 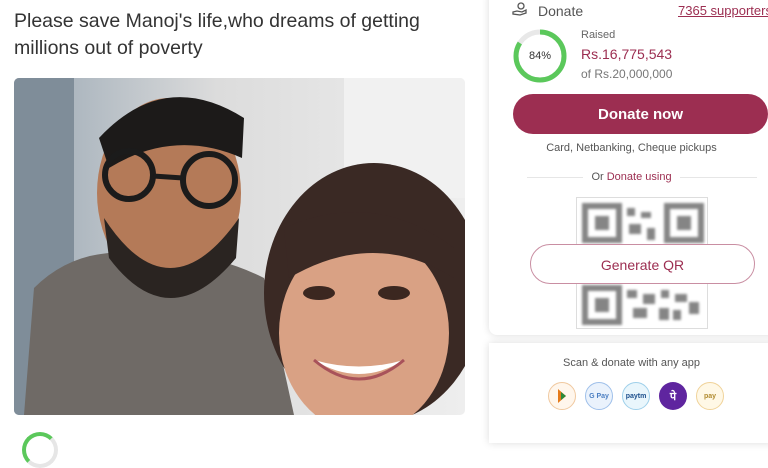 I want to click on upi-label: pay, so click(x=710, y=396).